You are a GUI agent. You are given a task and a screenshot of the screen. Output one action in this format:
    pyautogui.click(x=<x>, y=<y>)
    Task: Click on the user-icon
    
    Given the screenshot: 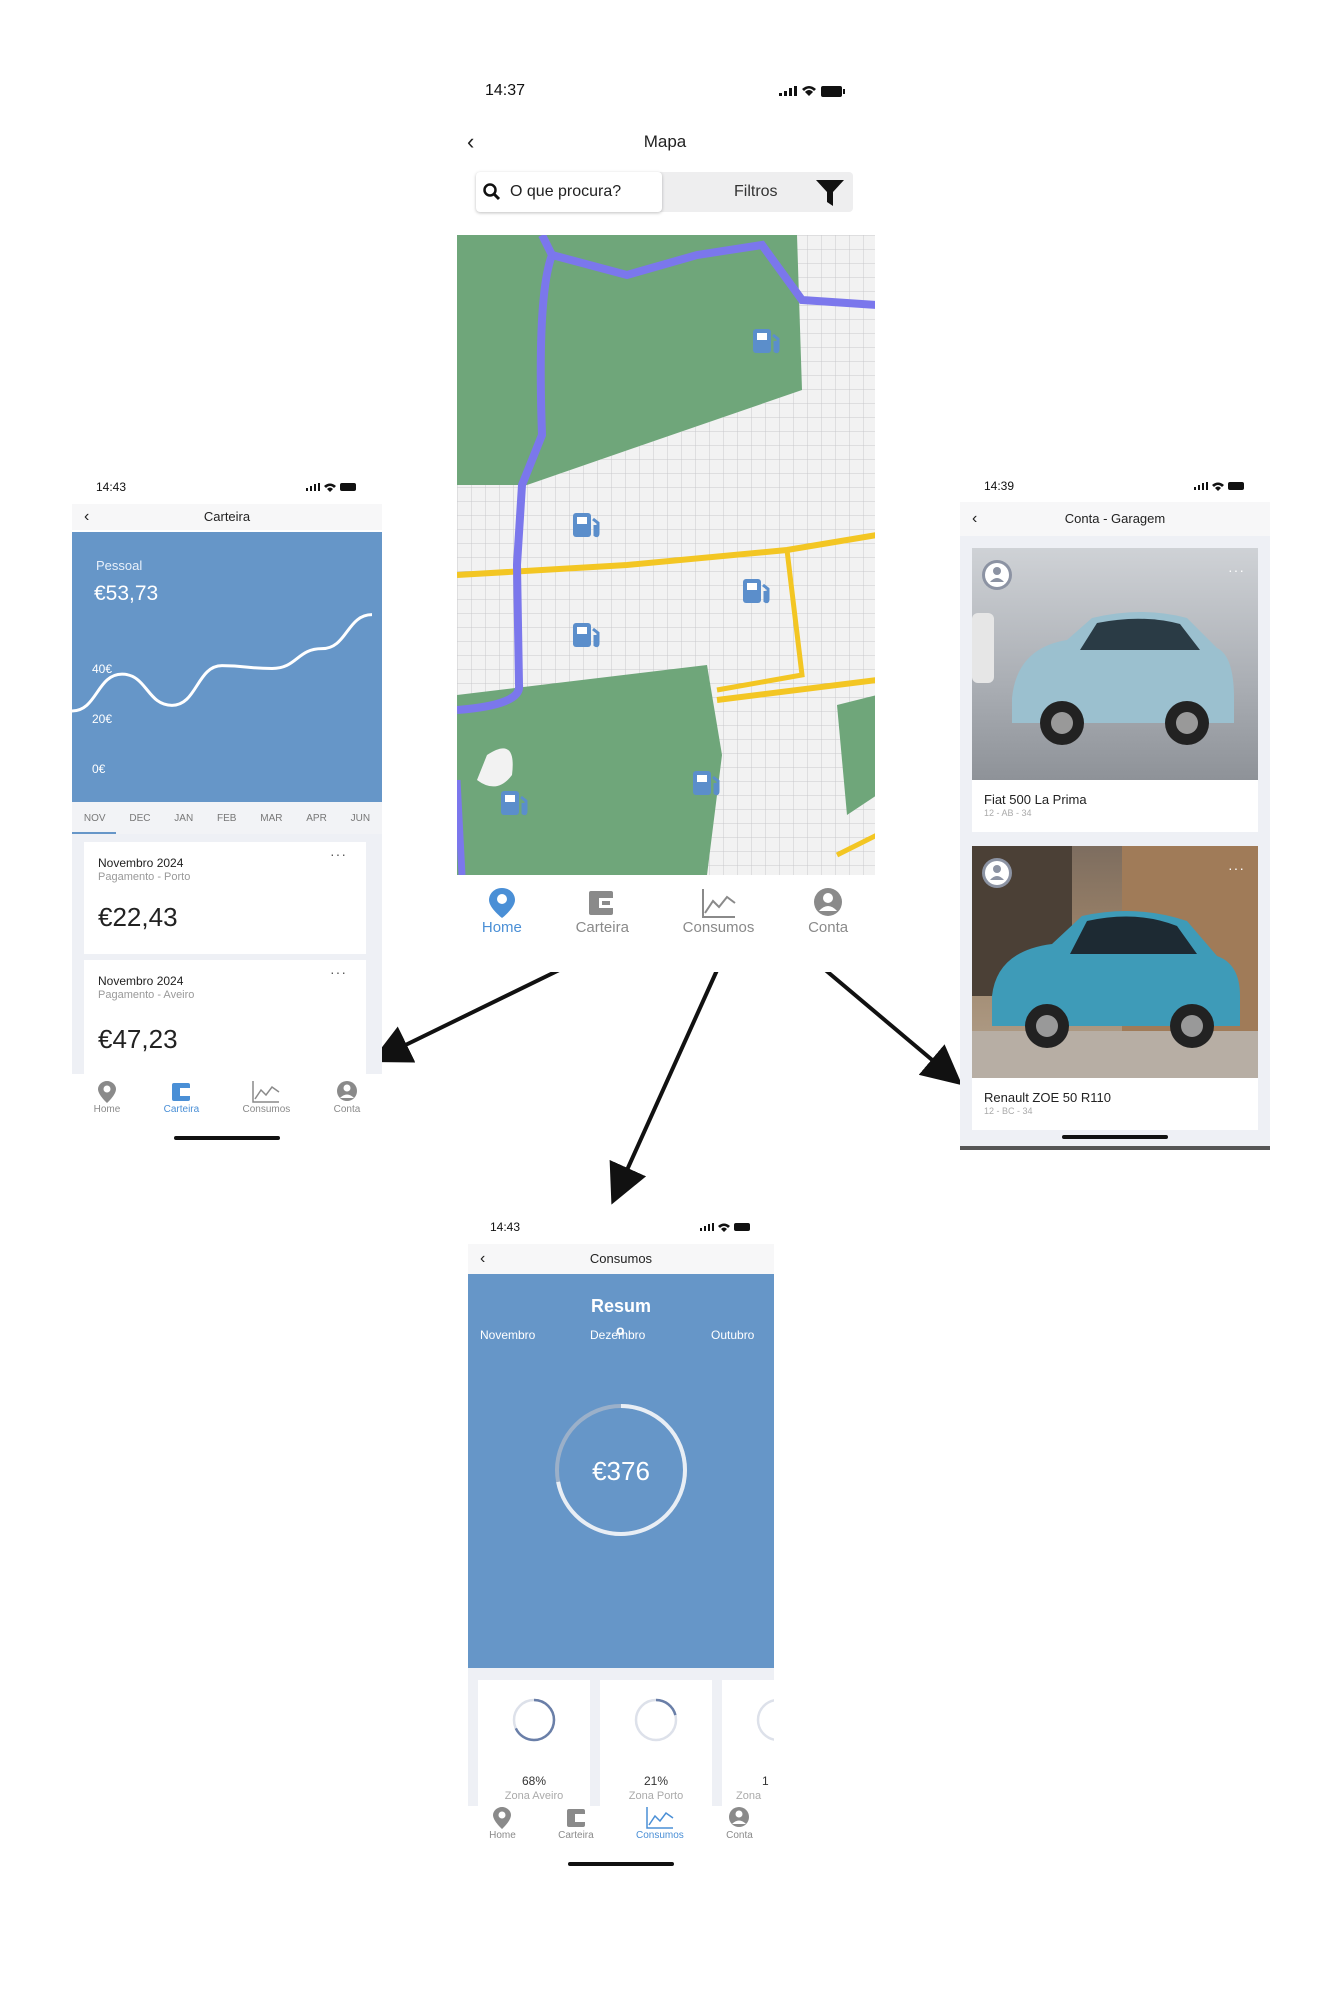 What is the action you would take?
    pyautogui.click(x=828, y=902)
    